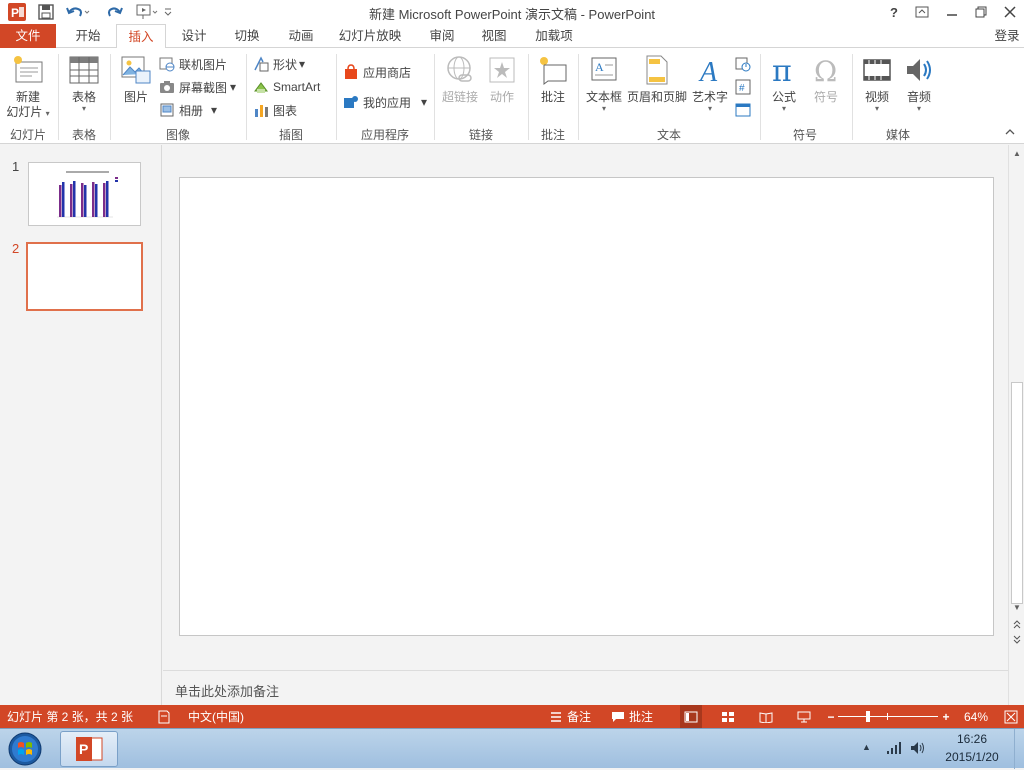 The height and width of the screenshot is (770, 1024). I want to click on tab-animations: 动画, so click(301, 36).